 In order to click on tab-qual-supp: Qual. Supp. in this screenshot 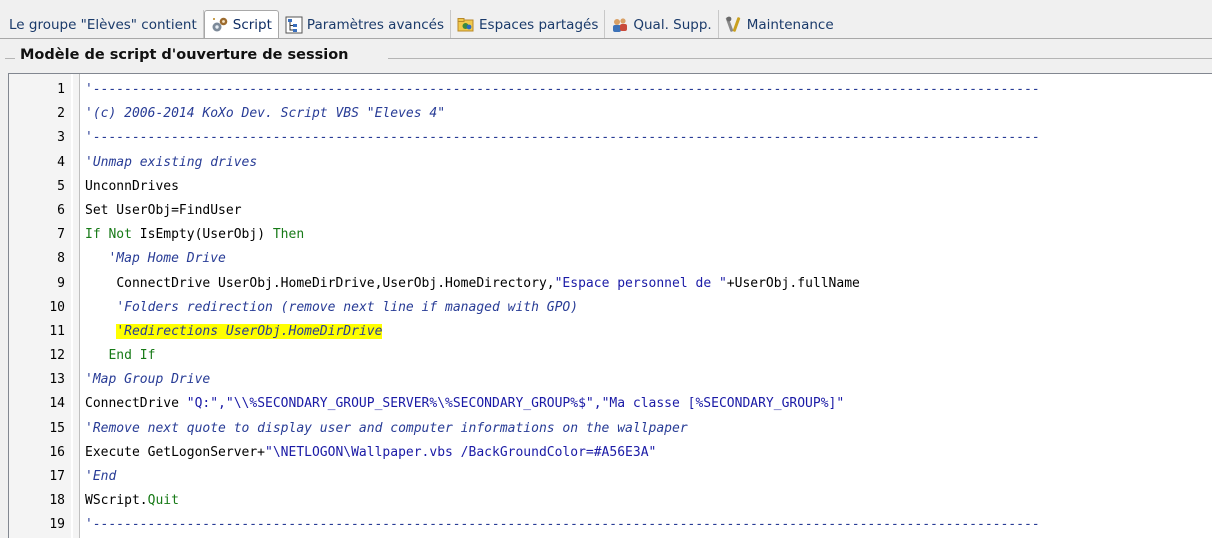, I will do `click(662, 24)`.